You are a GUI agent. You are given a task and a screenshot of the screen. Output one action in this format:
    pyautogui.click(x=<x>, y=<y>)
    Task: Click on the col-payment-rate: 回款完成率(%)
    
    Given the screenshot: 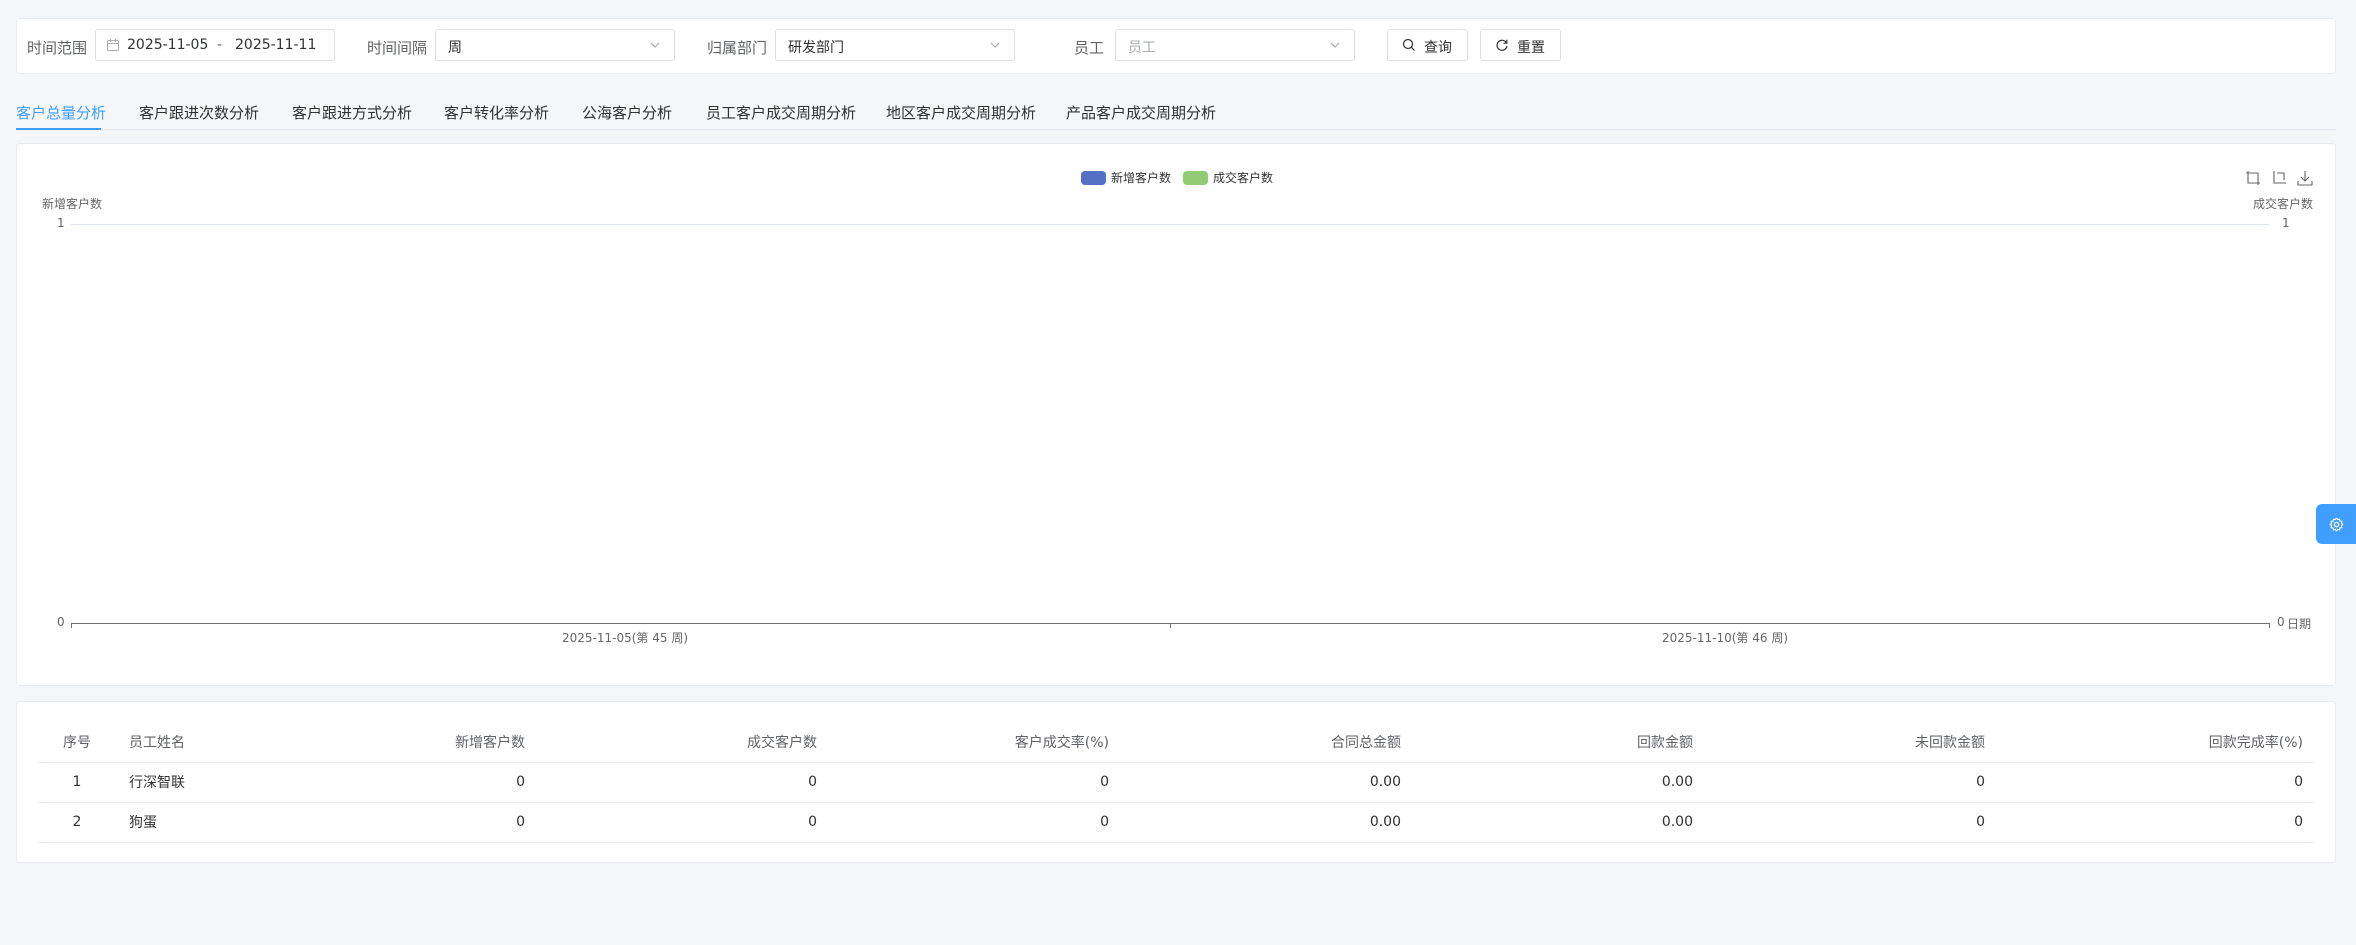 What is the action you would take?
    pyautogui.click(x=2156, y=742)
    